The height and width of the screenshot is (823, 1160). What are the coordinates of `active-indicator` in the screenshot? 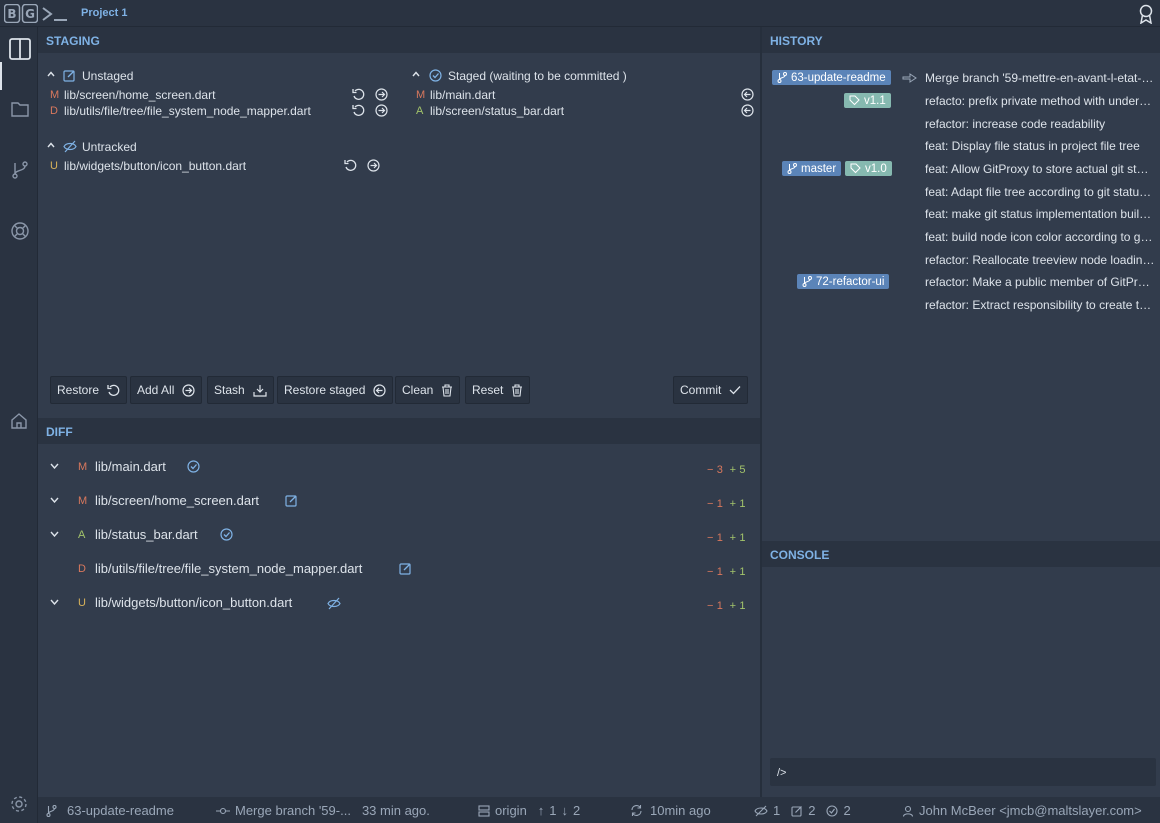 It's located at (1, 76).